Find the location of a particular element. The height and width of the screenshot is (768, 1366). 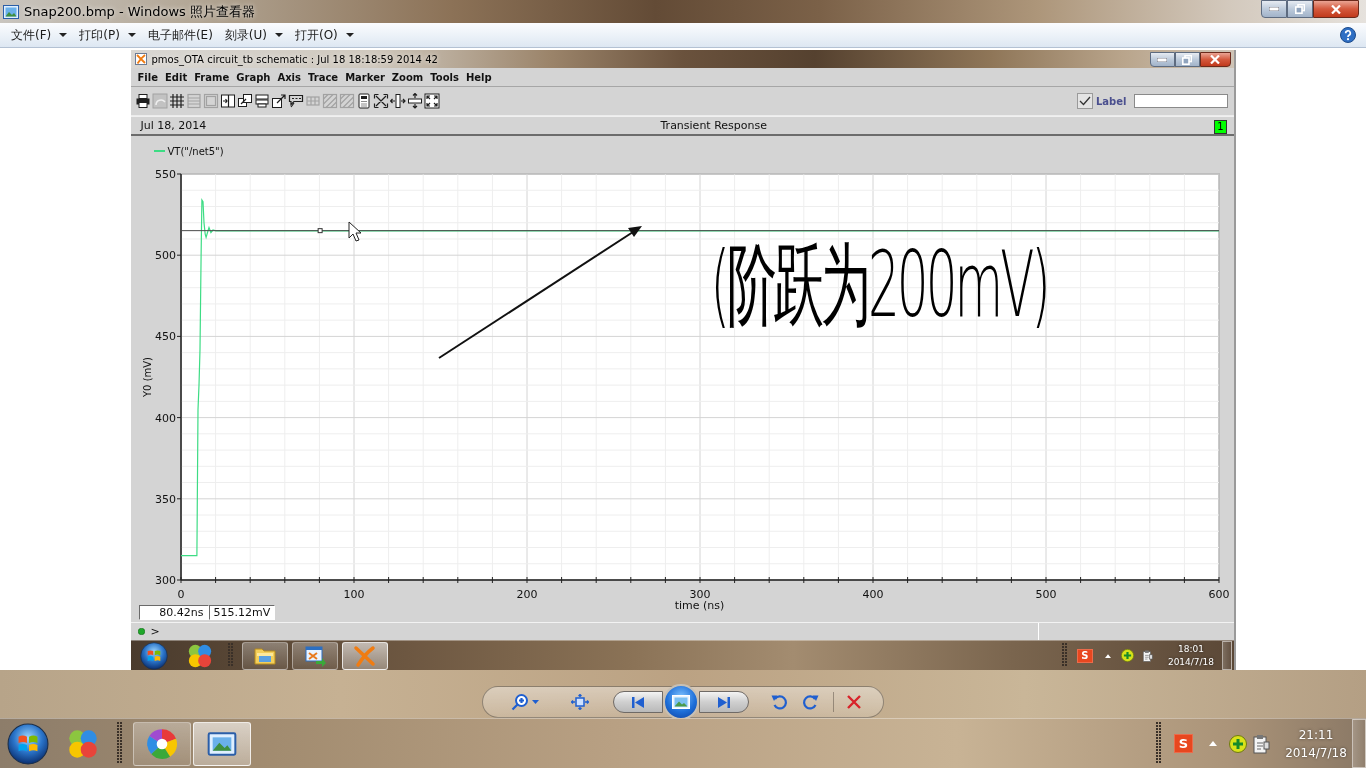

plot-date: Jul 18, 2014 is located at coordinates (174, 125).